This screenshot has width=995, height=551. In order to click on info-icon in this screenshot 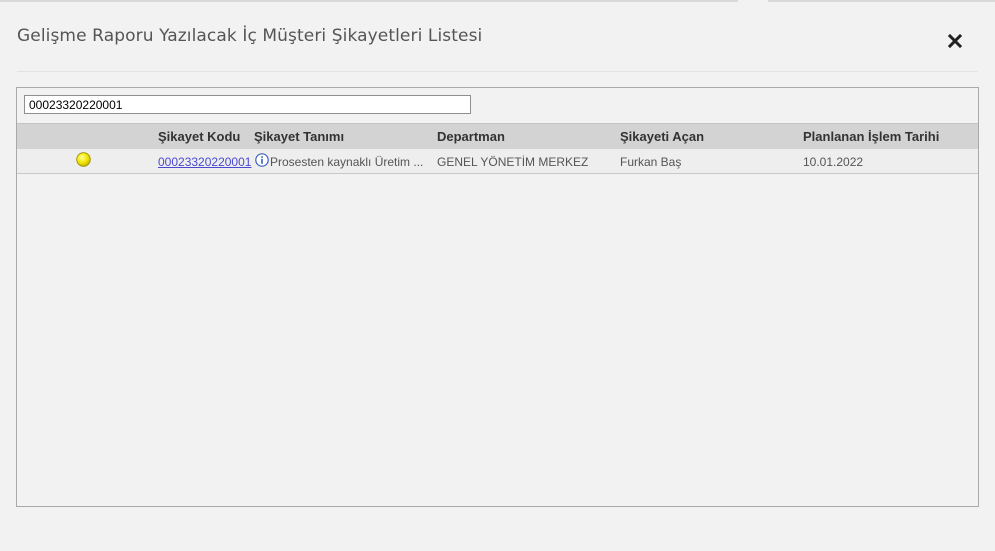, I will do `click(262, 160)`.